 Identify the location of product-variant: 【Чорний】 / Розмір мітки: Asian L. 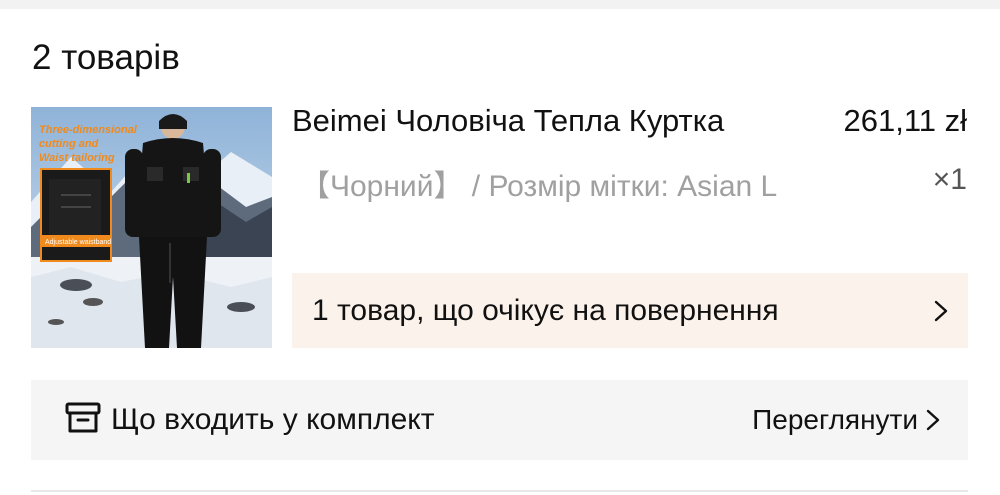
(539, 186).